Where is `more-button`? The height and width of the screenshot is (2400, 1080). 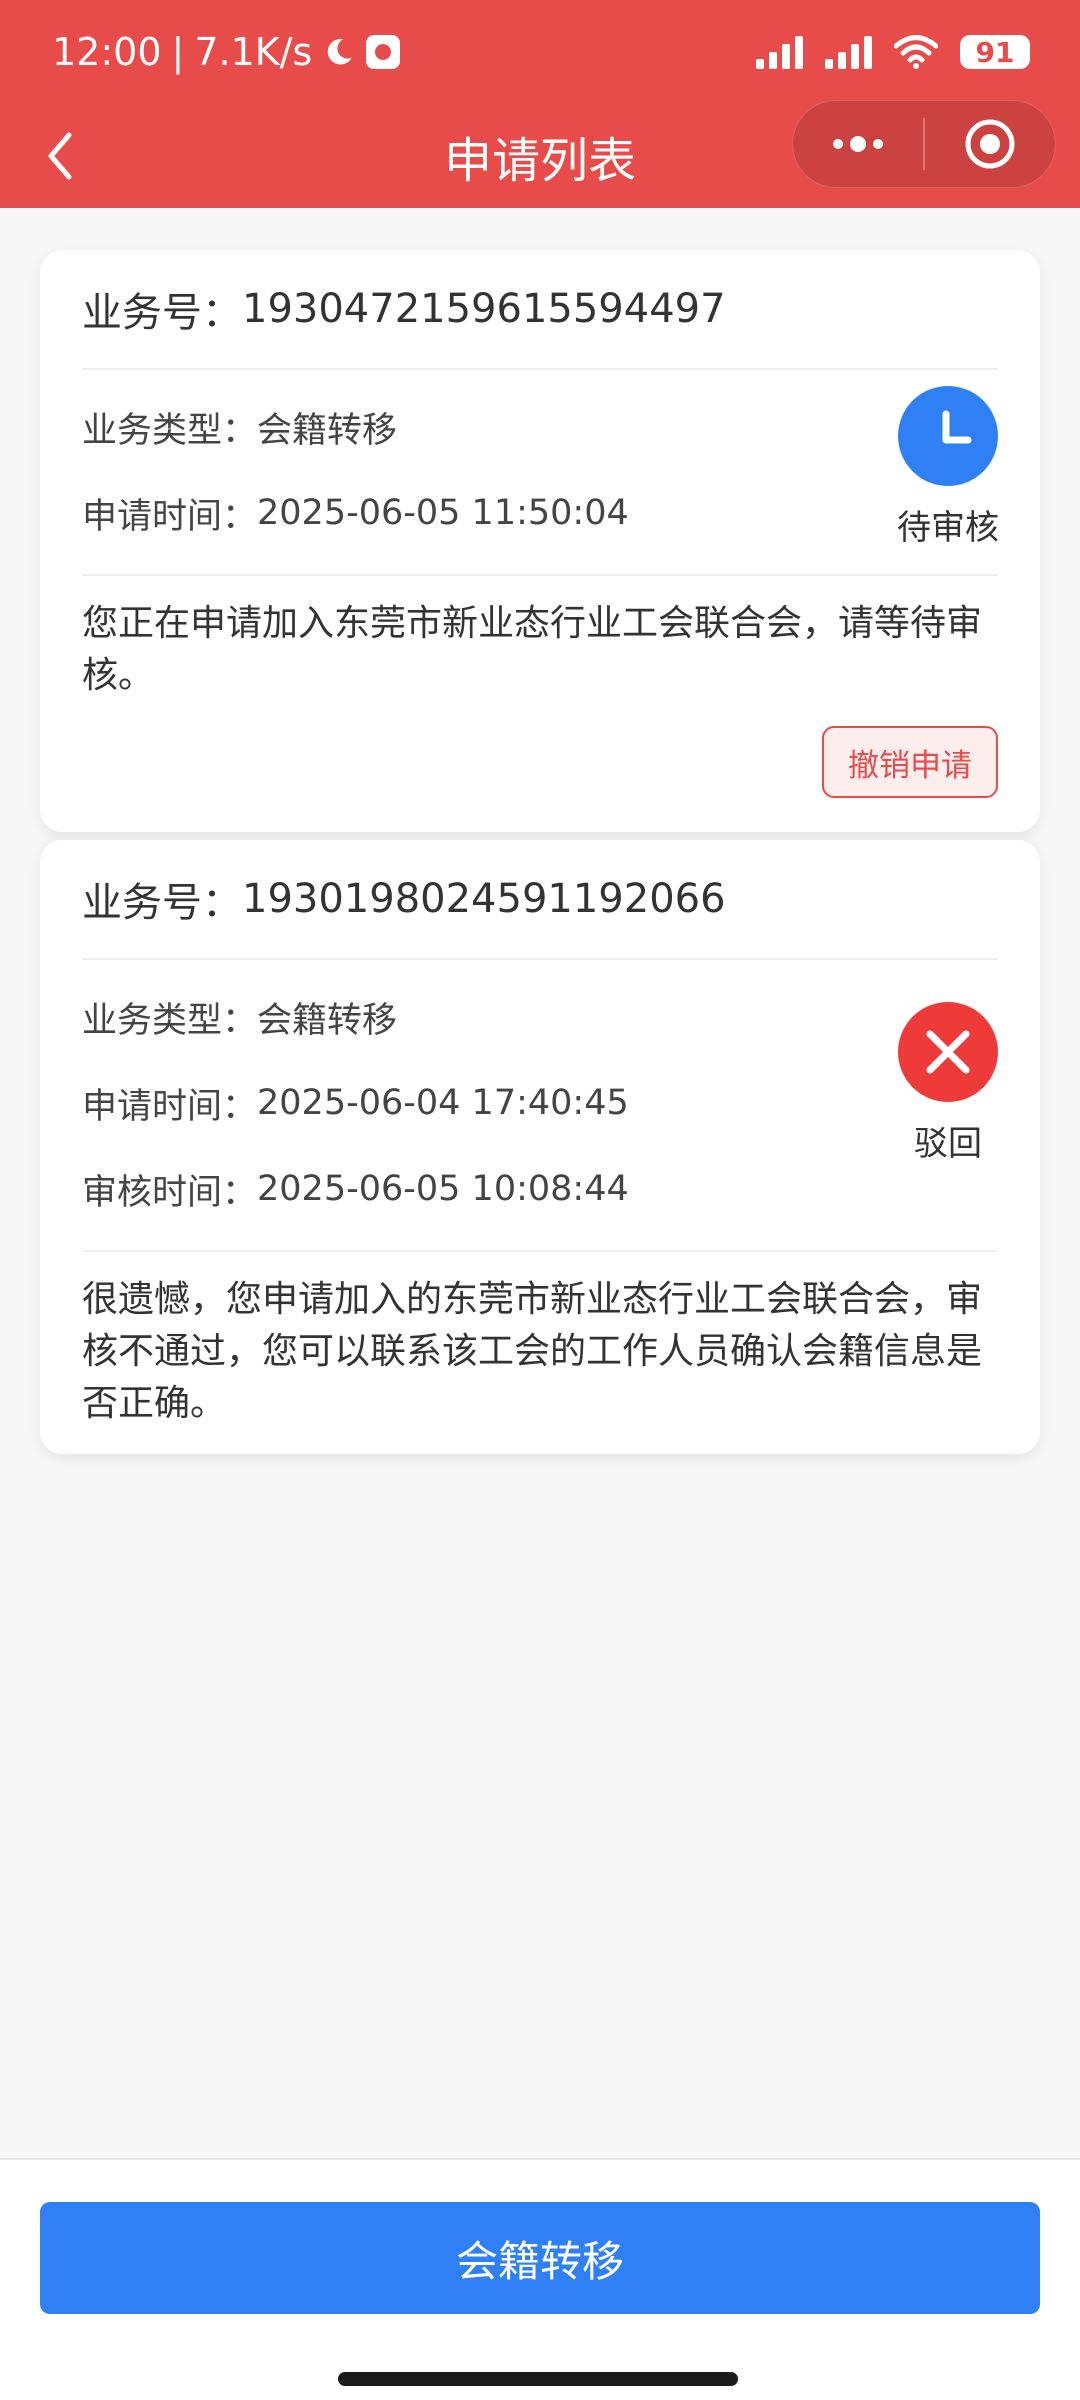 more-button is located at coordinates (858, 144).